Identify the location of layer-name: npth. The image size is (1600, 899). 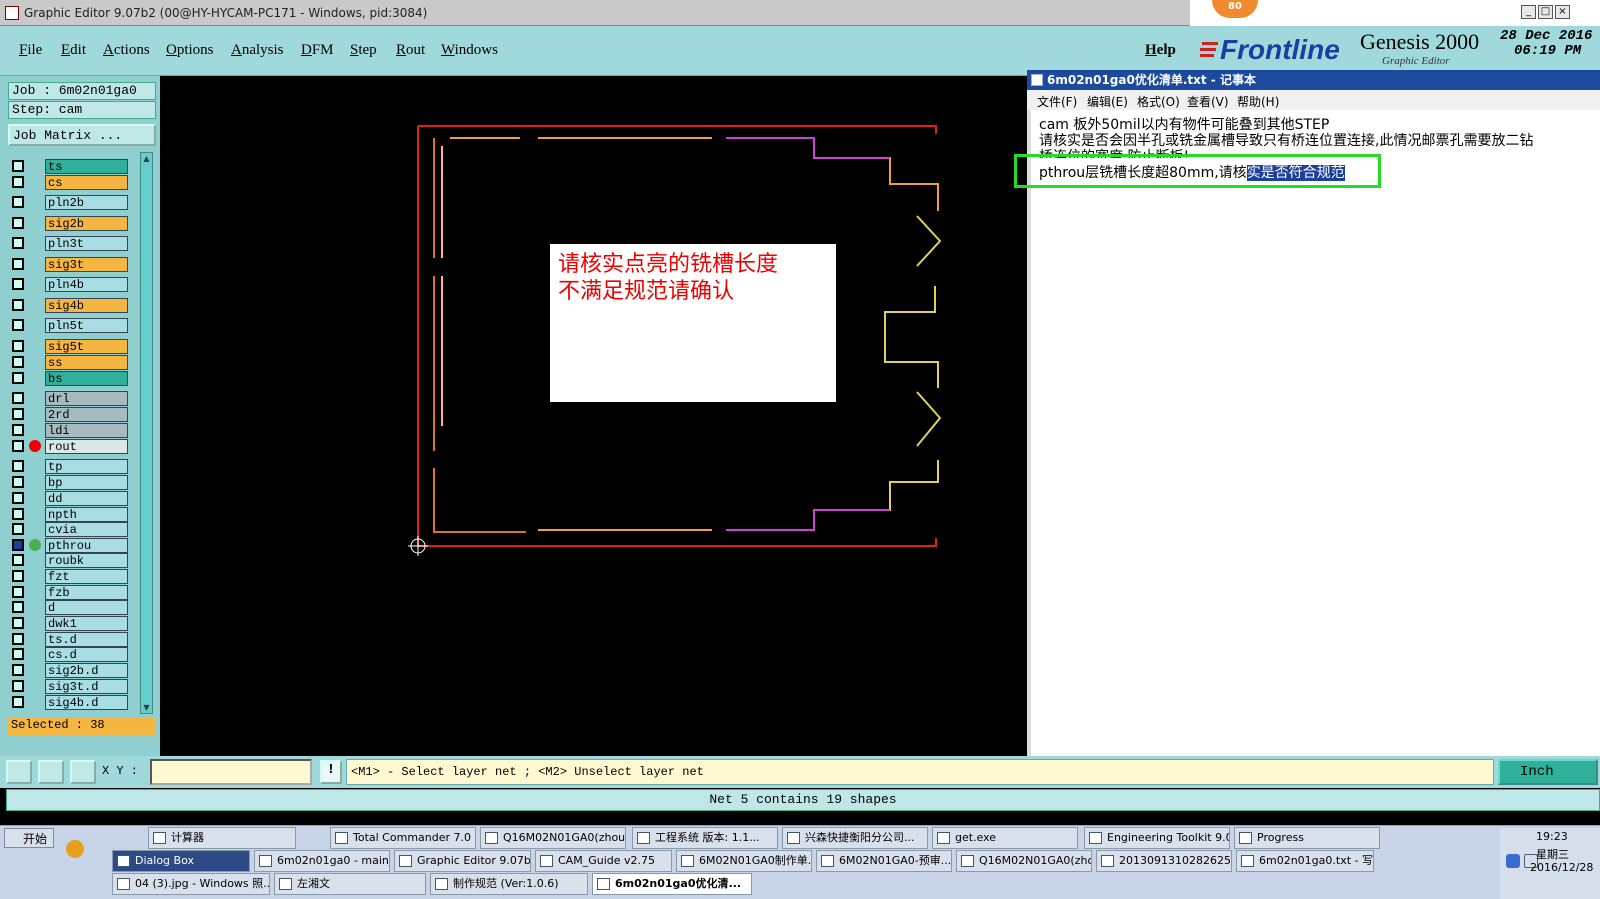
(86, 514).